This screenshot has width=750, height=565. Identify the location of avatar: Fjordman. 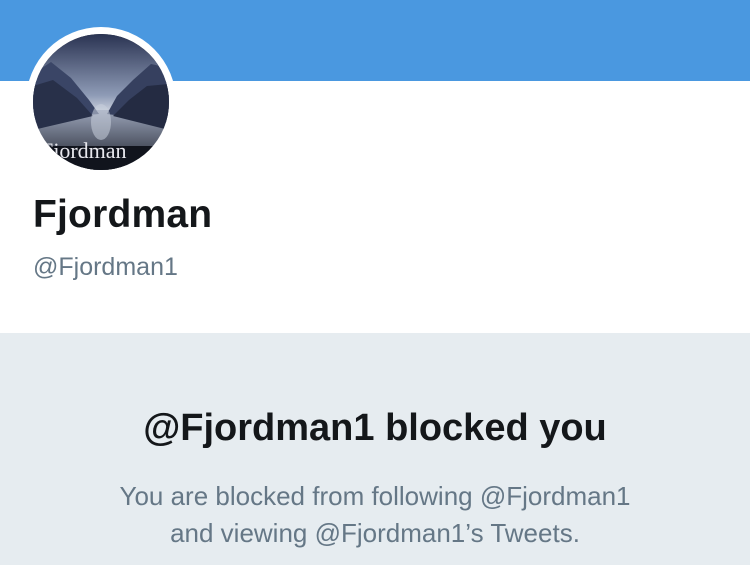
(101, 102).